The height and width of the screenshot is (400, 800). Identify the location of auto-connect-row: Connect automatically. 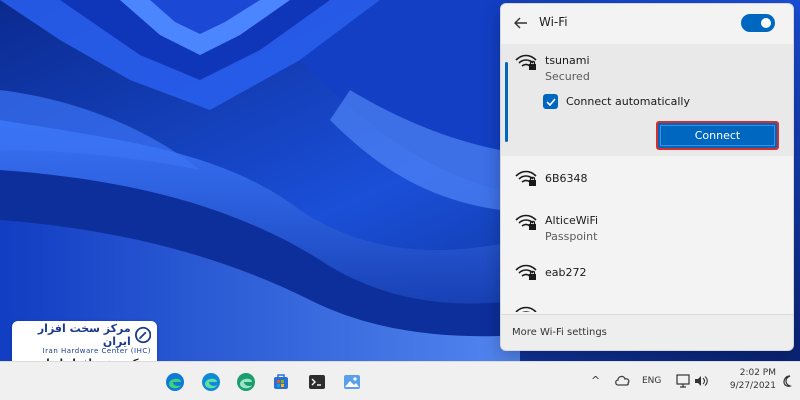
(616, 101).